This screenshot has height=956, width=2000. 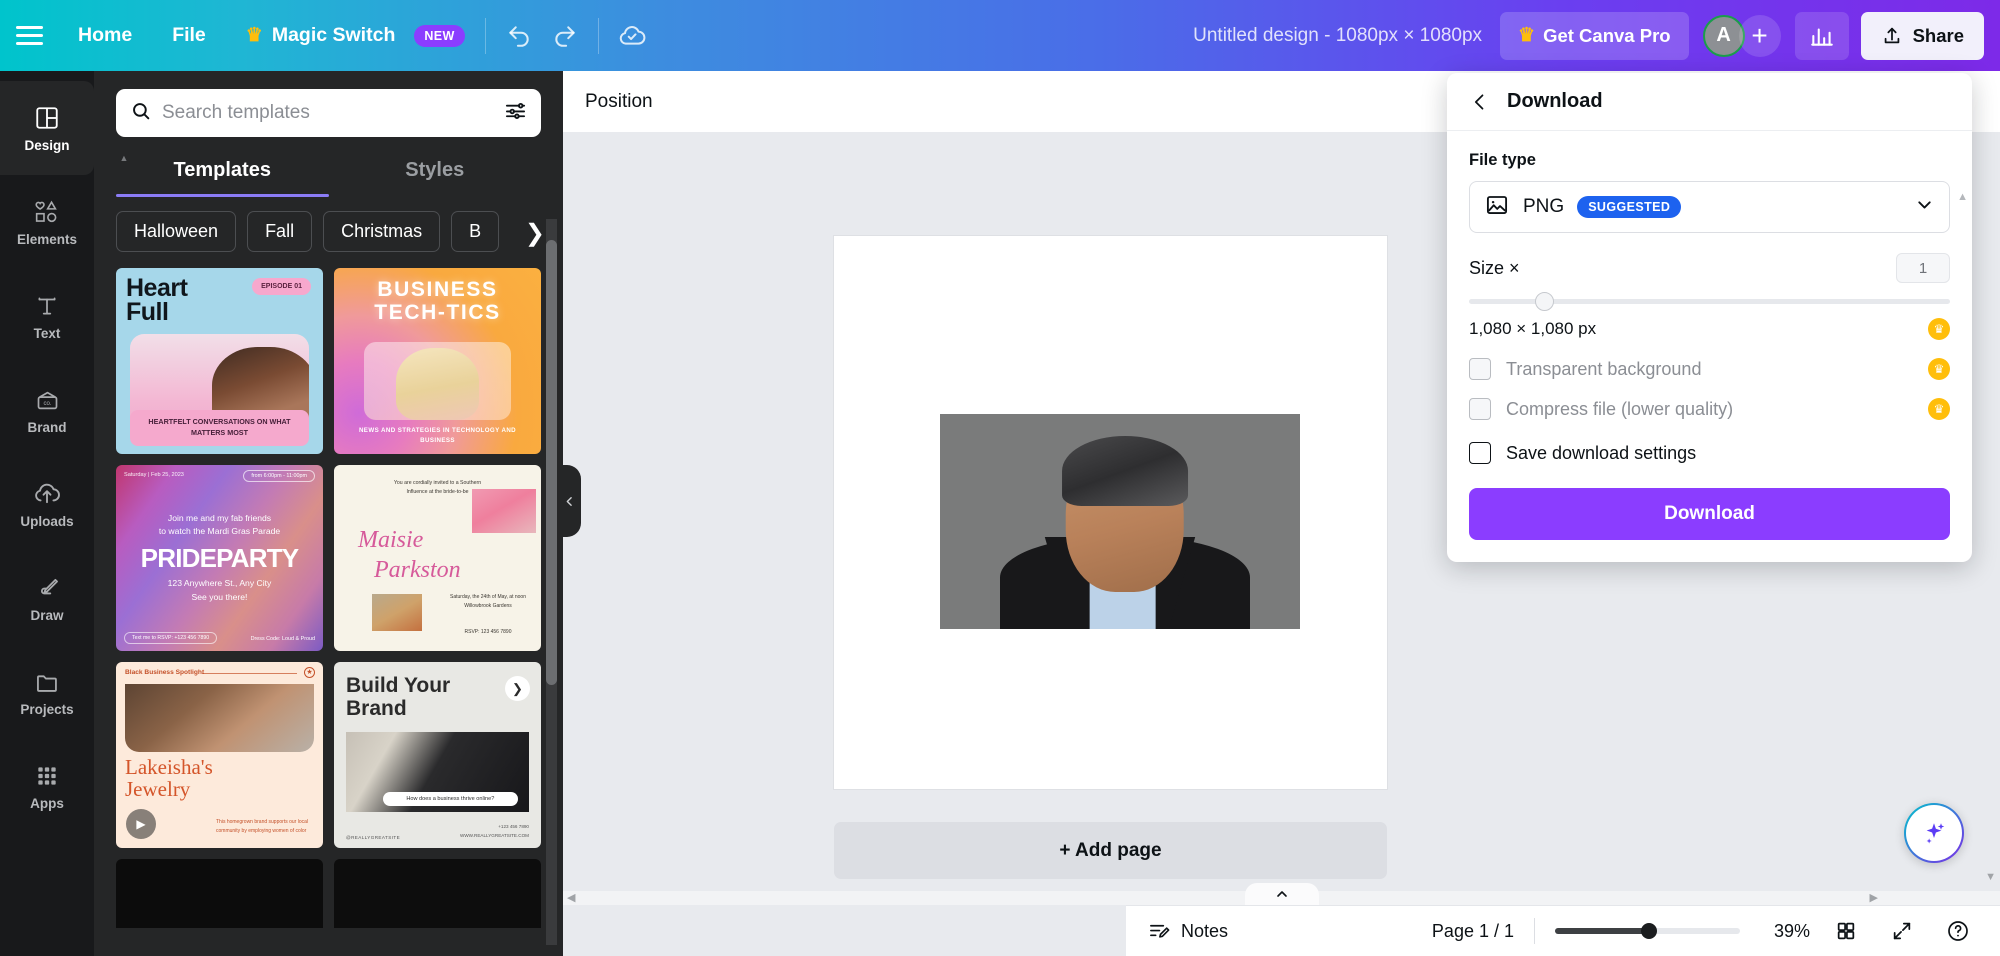 I want to click on chip-christmas: Christmas, so click(x=382, y=231).